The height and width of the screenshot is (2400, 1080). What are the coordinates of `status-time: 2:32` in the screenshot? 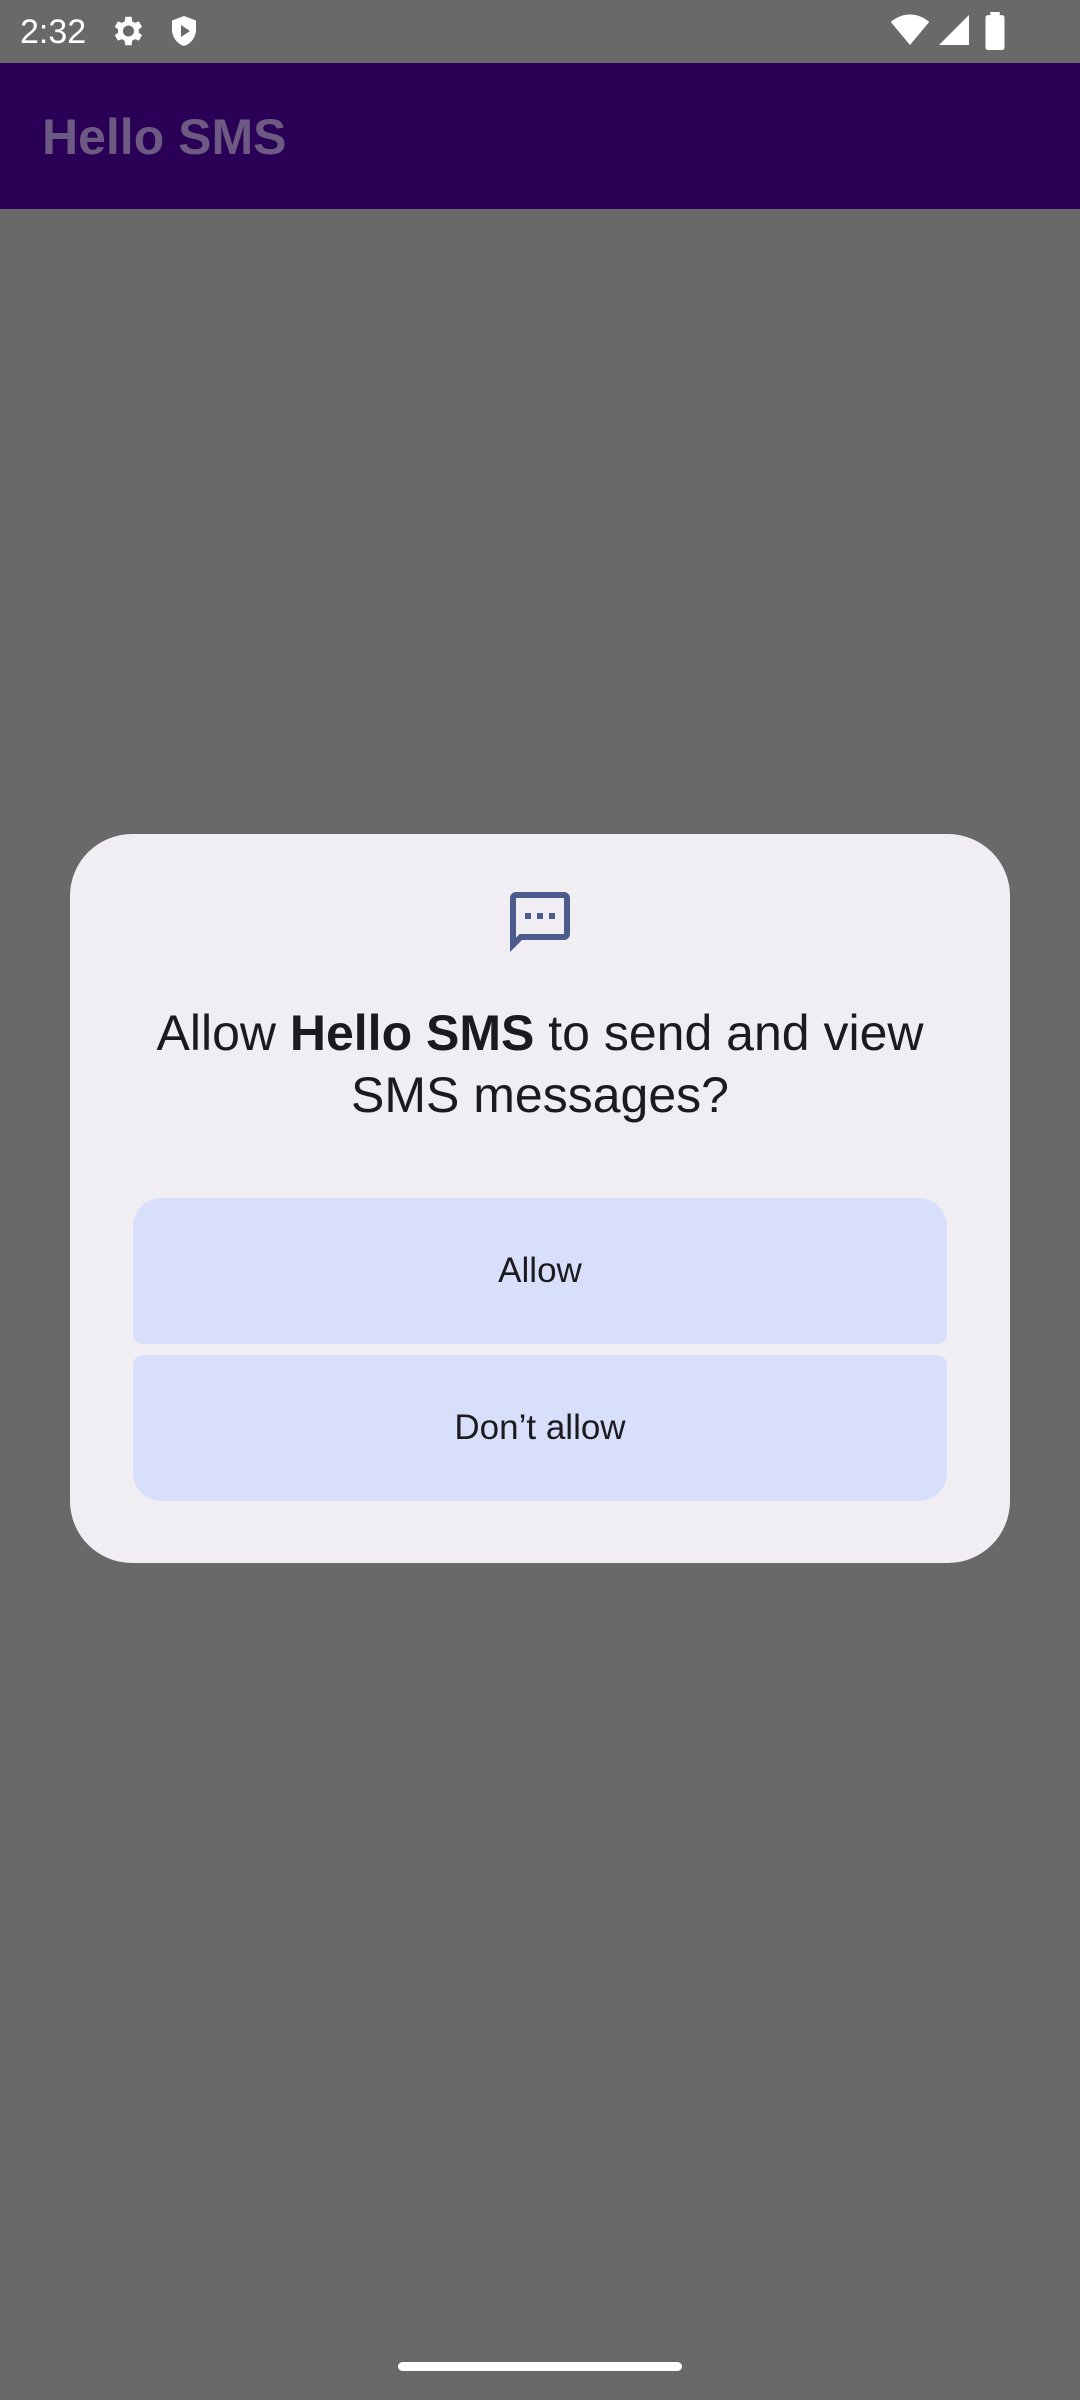 It's located at (53, 32).